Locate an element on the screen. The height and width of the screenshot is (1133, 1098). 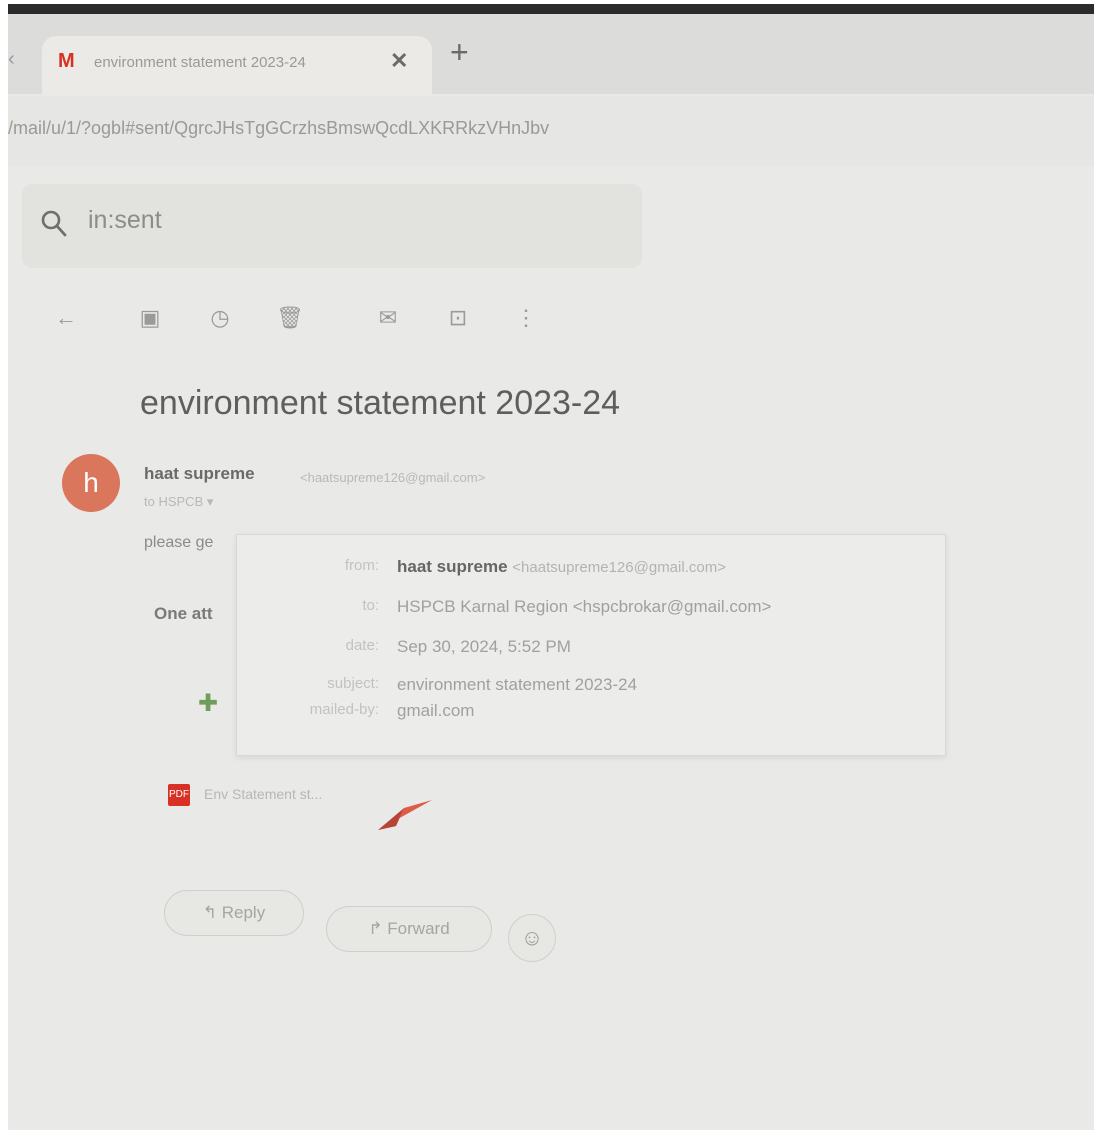
search-icon is located at coordinates (54, 224).